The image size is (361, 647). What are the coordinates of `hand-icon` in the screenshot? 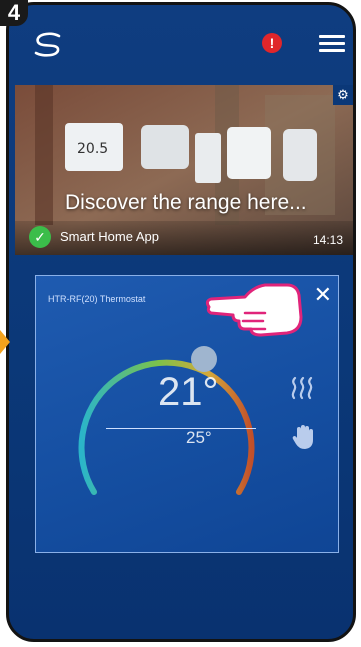 It's located at (303, 437).